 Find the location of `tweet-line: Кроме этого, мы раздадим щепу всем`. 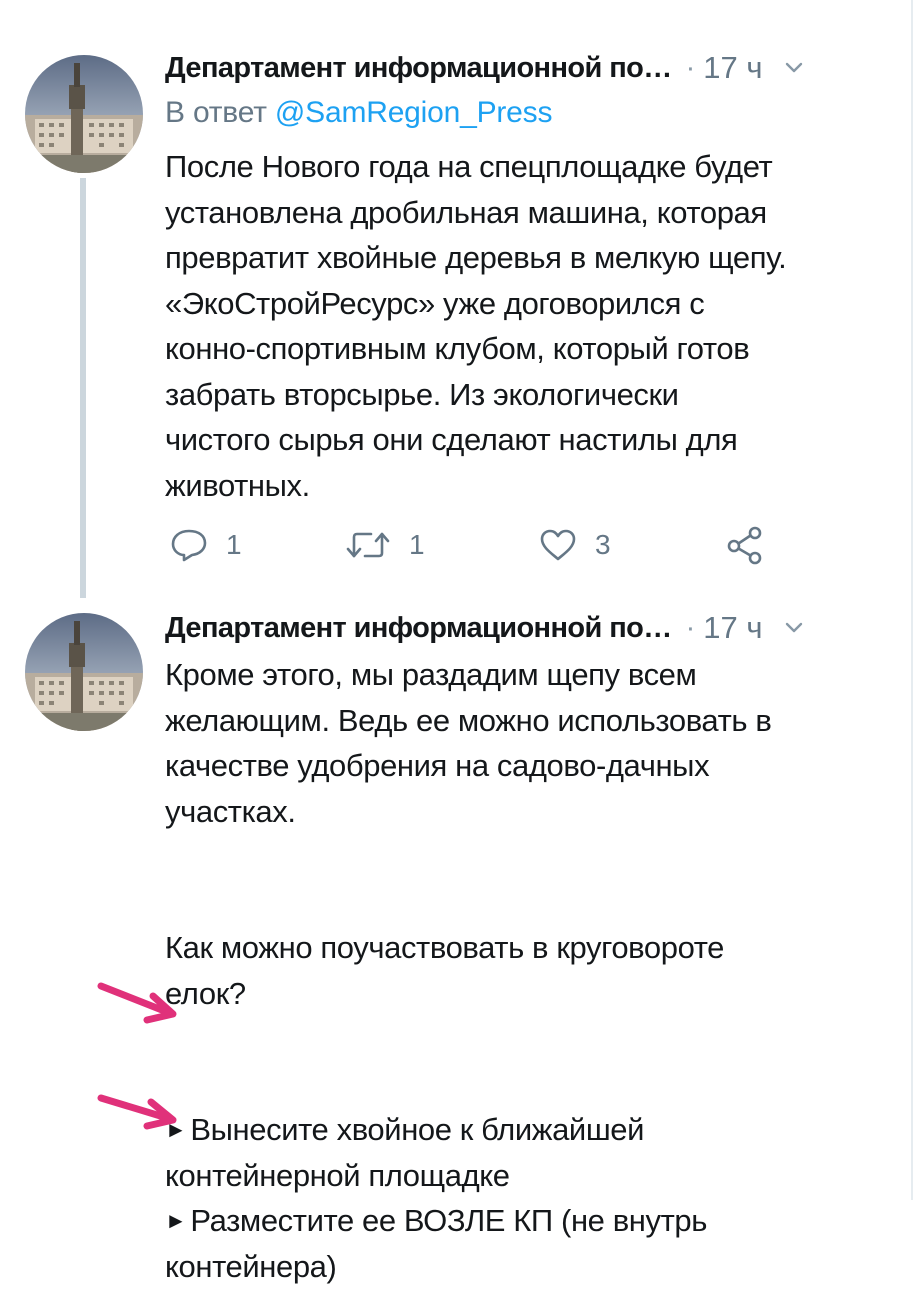

tweet-line: Кроме этого, мы раздадим щепу всем is located at coordinates (525, 675).